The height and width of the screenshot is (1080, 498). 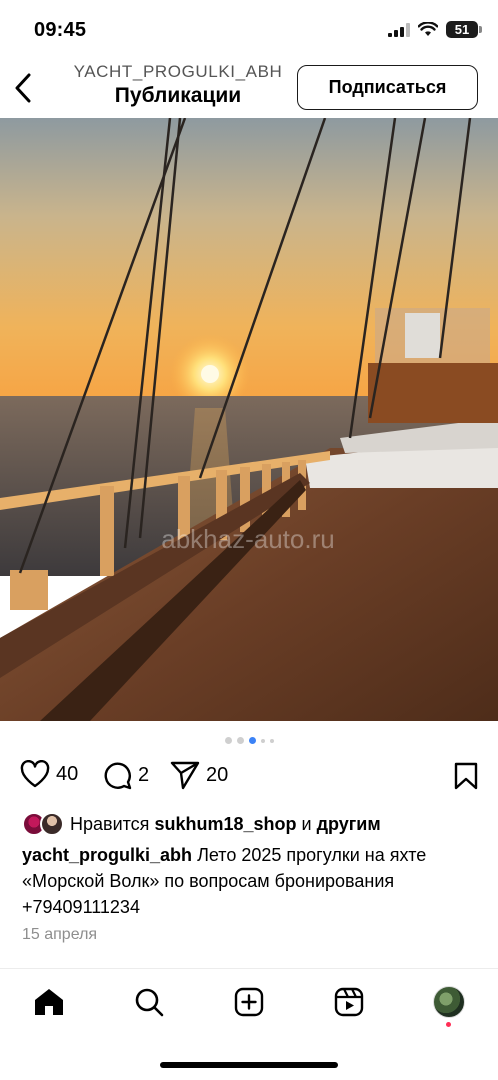 I want to click on post-date: 15 апреля, so click(x=60, y=934).